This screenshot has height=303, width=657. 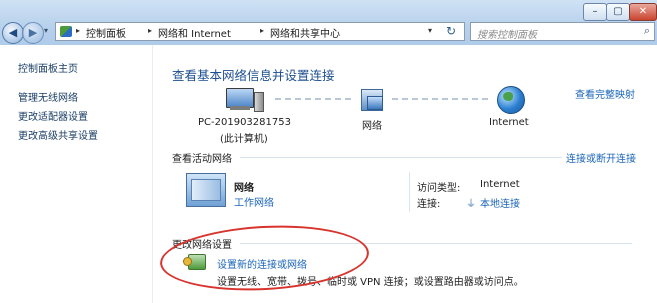 What do you see at coordinates (240, 108) in the screenshot?
I see `computer-base-icon` at bounding box center [240, 108].